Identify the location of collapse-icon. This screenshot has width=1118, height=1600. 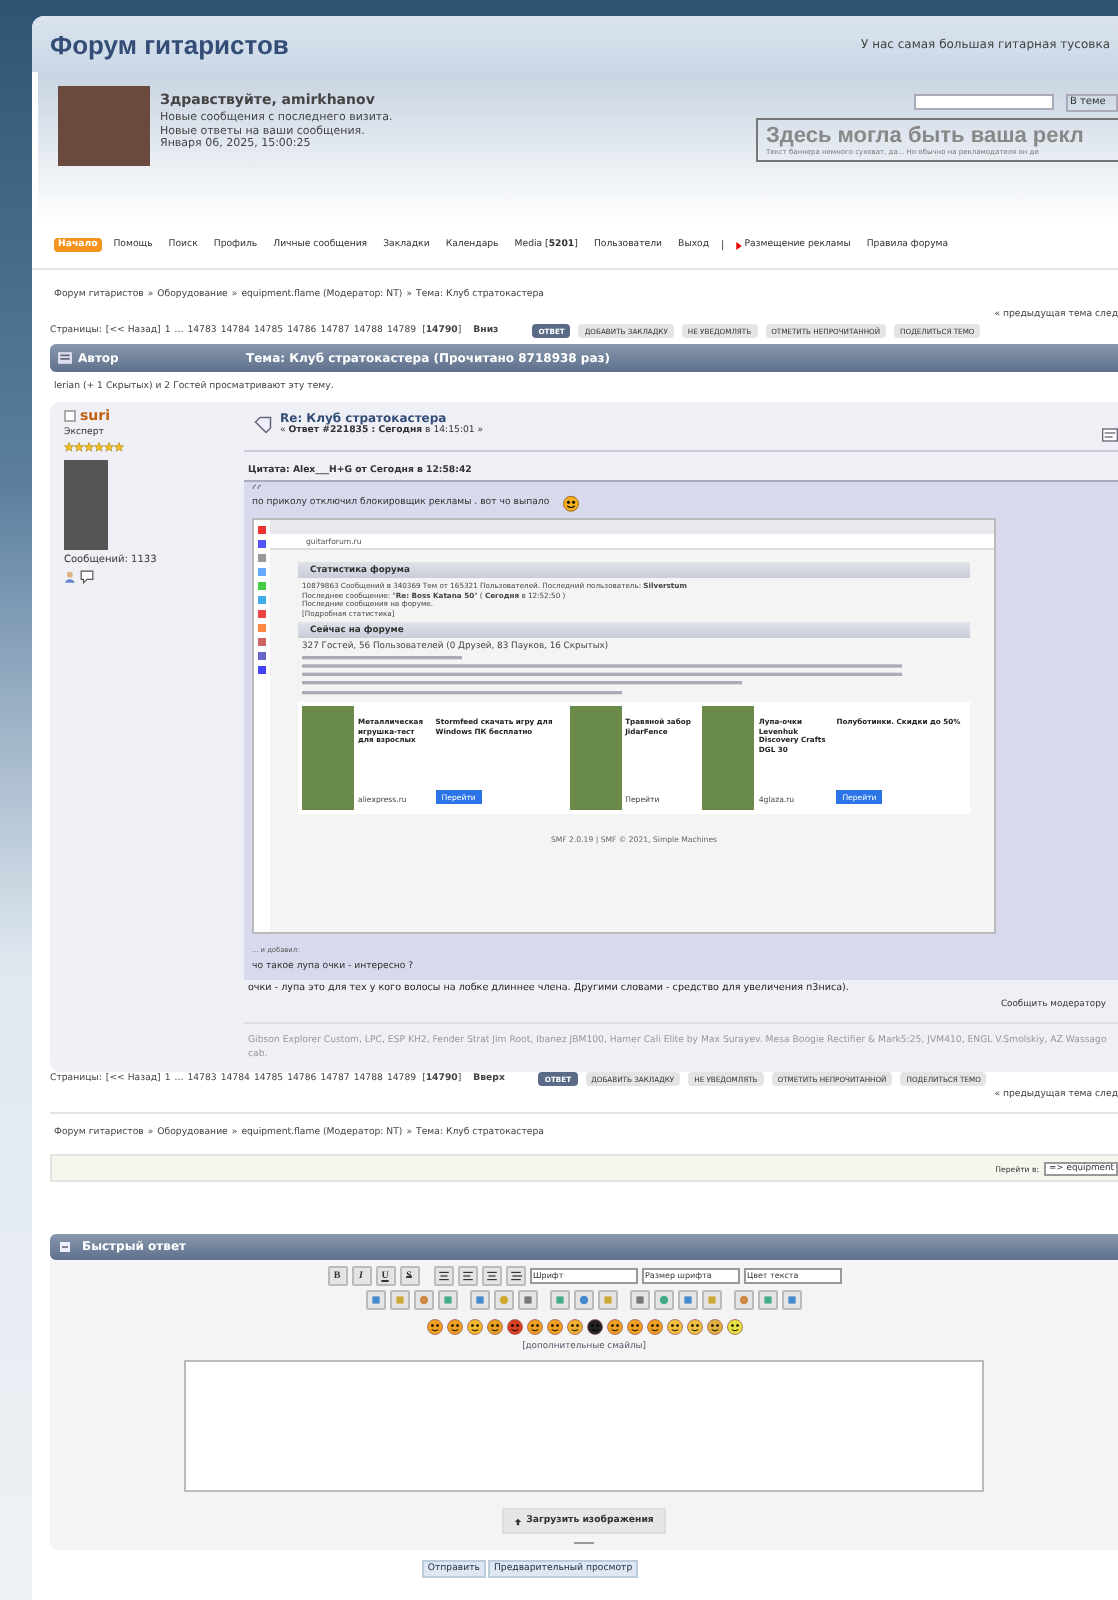
(65, 1247).